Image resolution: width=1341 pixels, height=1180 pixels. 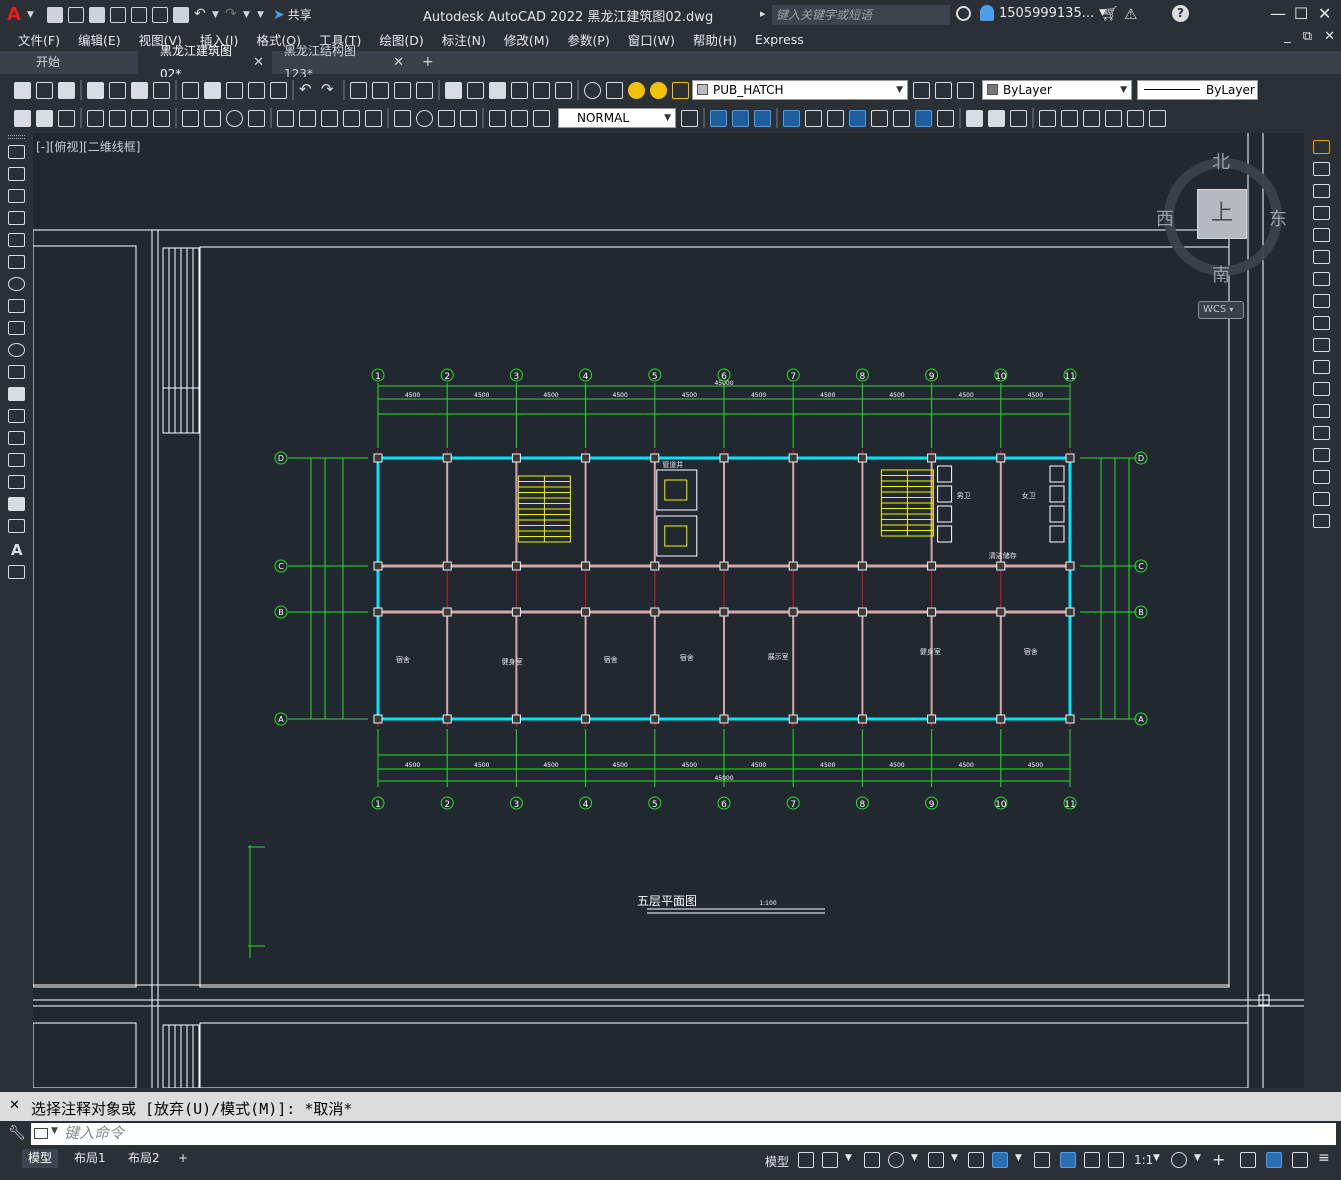 What do you see at coordinates (1130, 14) in the screenshot?
I see `a360-icon: ⚠︎` at bounding box center [1130, 14].